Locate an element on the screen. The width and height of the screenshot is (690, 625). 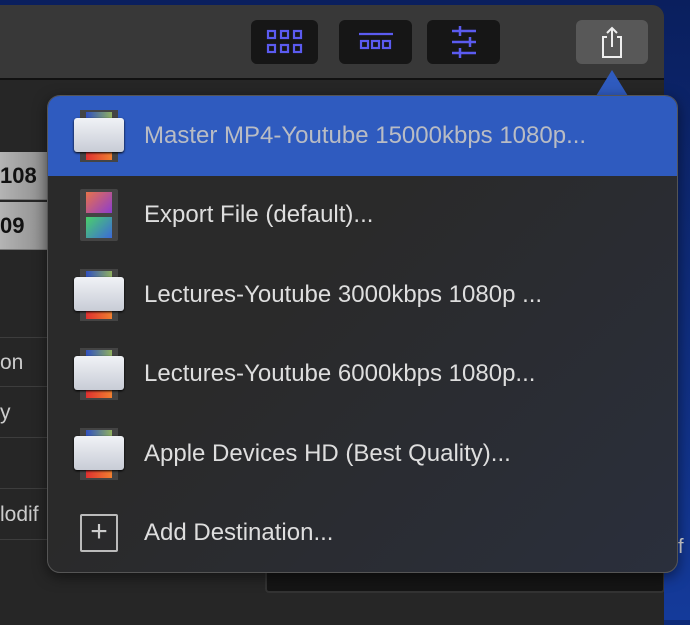
share-button is located at coordinates (612, 42).